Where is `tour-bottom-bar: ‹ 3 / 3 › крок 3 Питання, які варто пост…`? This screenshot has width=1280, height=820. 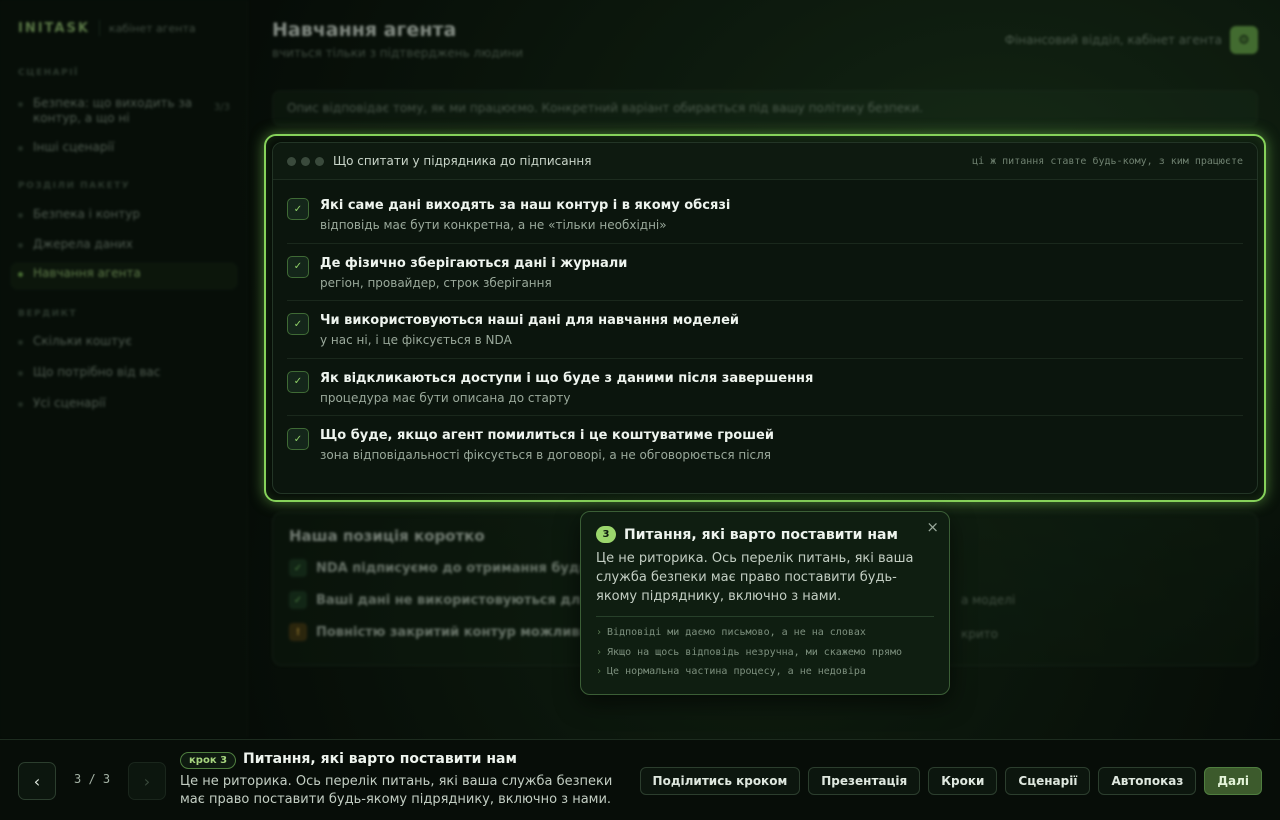
tour-bottom-bar: ‹ 3 / 3 › крок 3 Питання, які варто пост… is located at coordinates (640, 779).